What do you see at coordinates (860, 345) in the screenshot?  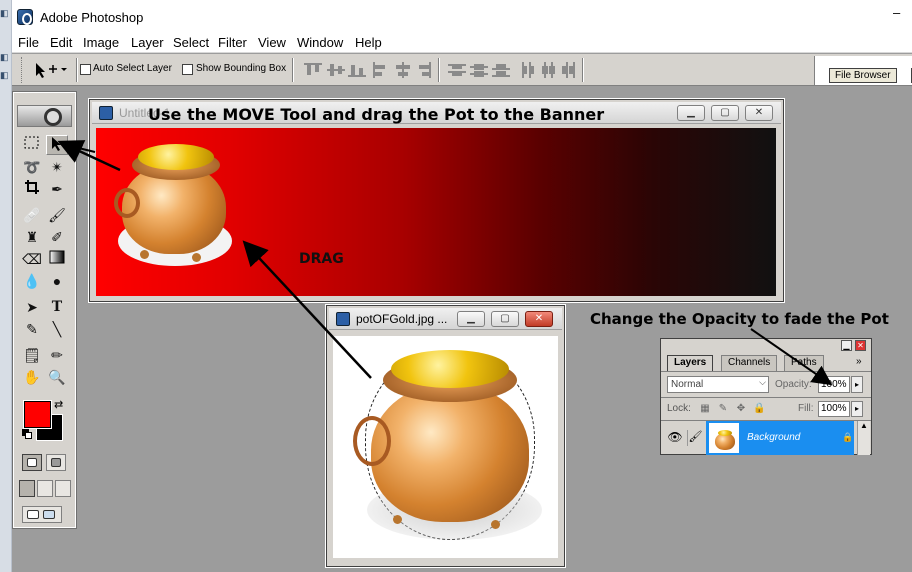 I see `palette-close-button: ✕` at bounding box center [860, 345].